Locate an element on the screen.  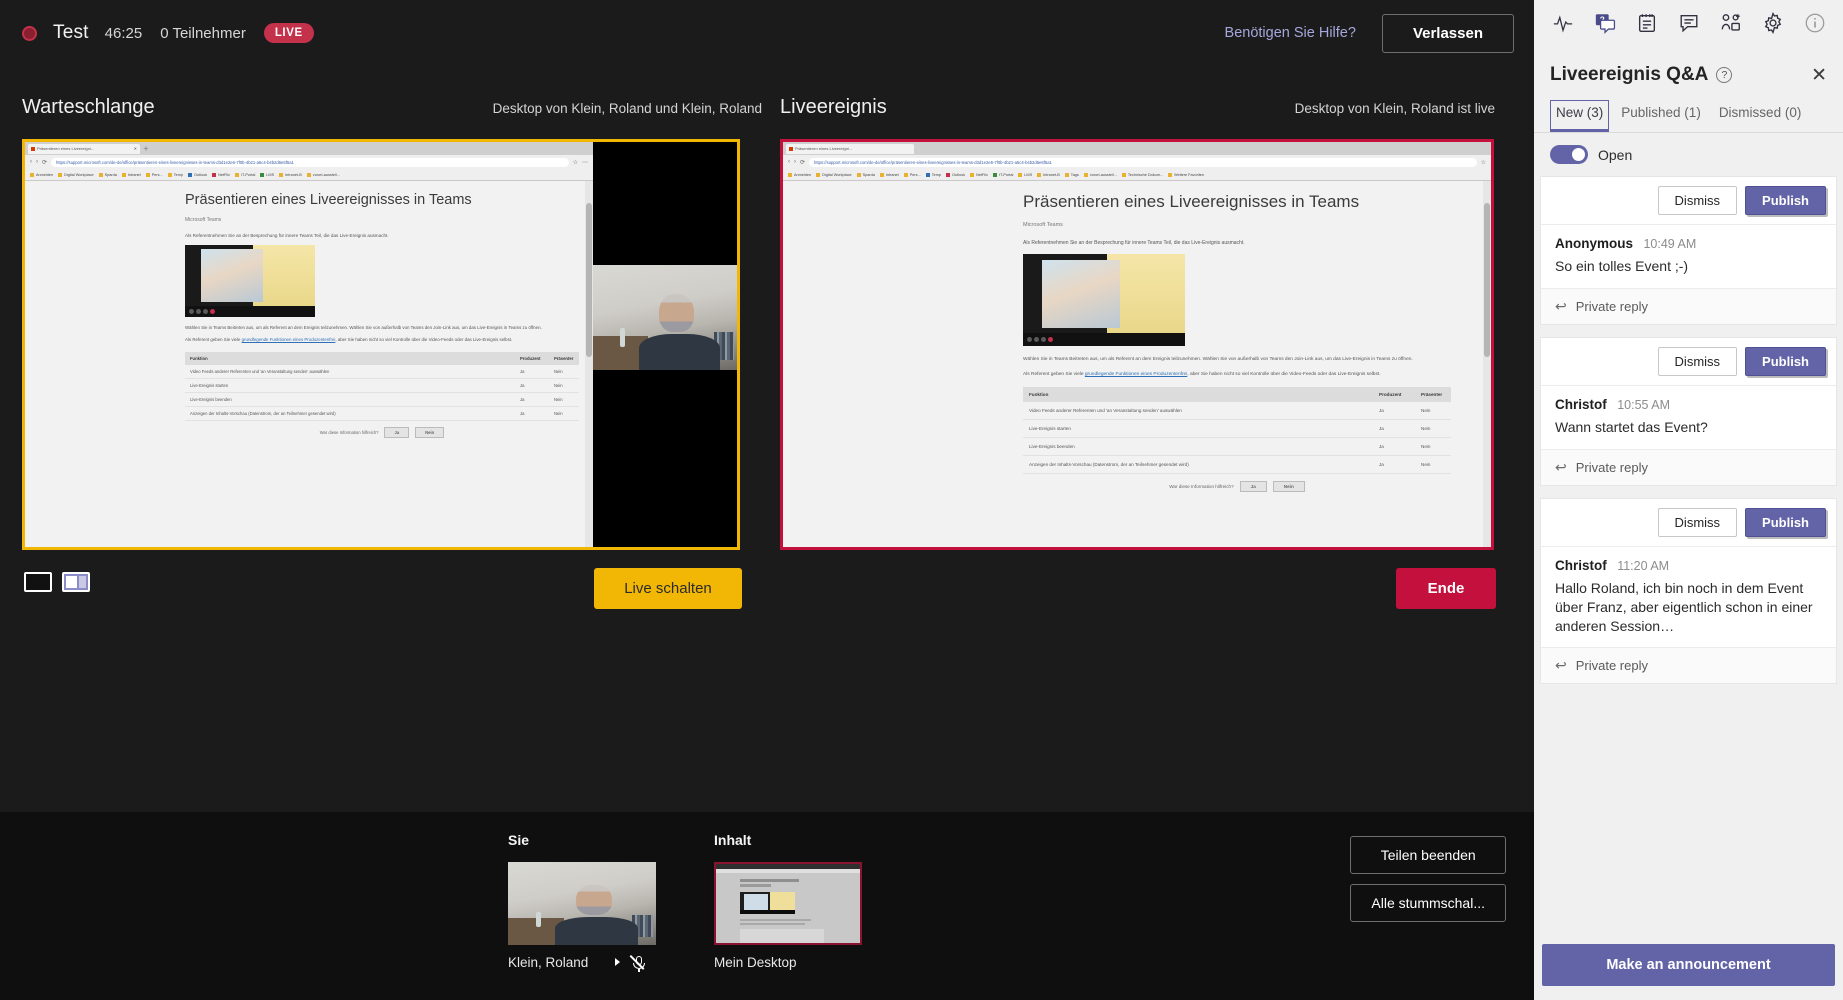
need-help-link: Benötigen Sie Hilfe? is located at coordinates (1290, 33).